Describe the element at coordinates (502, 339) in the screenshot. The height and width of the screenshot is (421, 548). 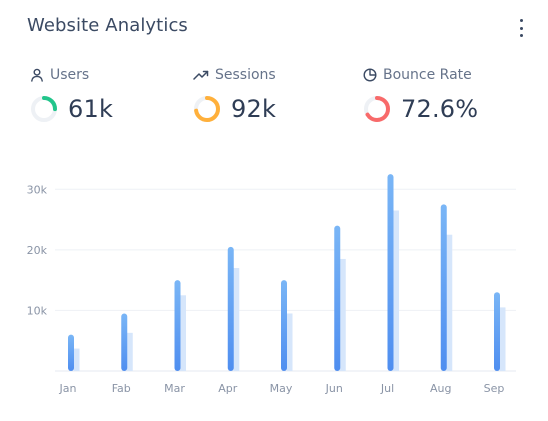
I see `bar-secondary-sep` at that location.